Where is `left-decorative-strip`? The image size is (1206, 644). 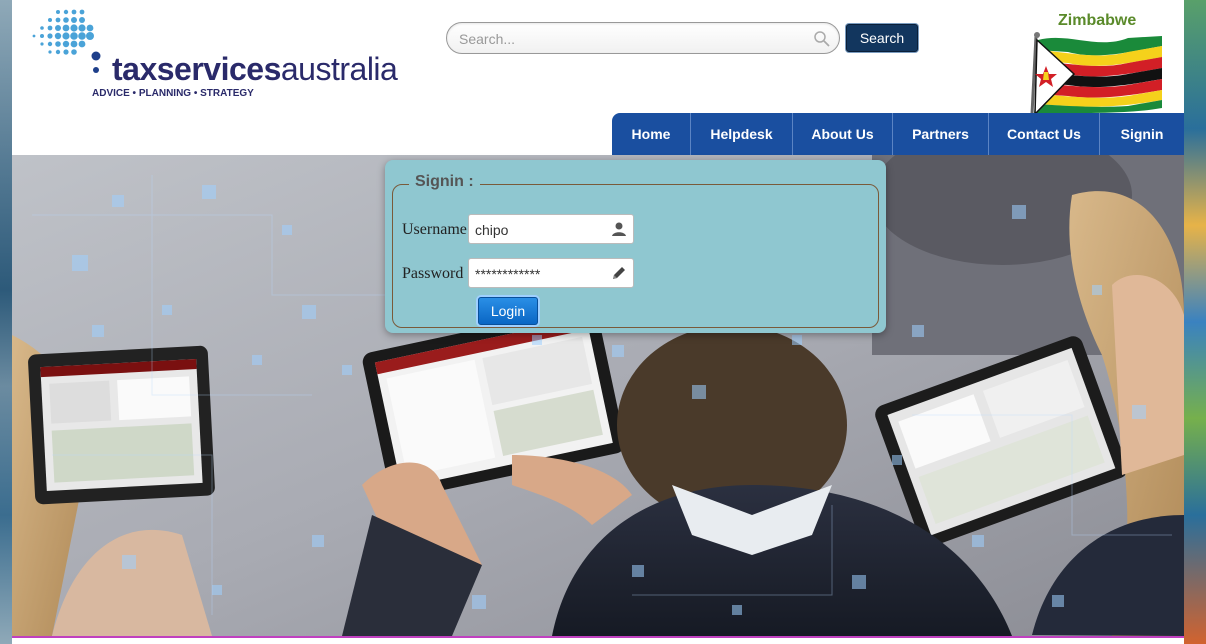 left-decorative-strip is located at coordinates (6, 322).